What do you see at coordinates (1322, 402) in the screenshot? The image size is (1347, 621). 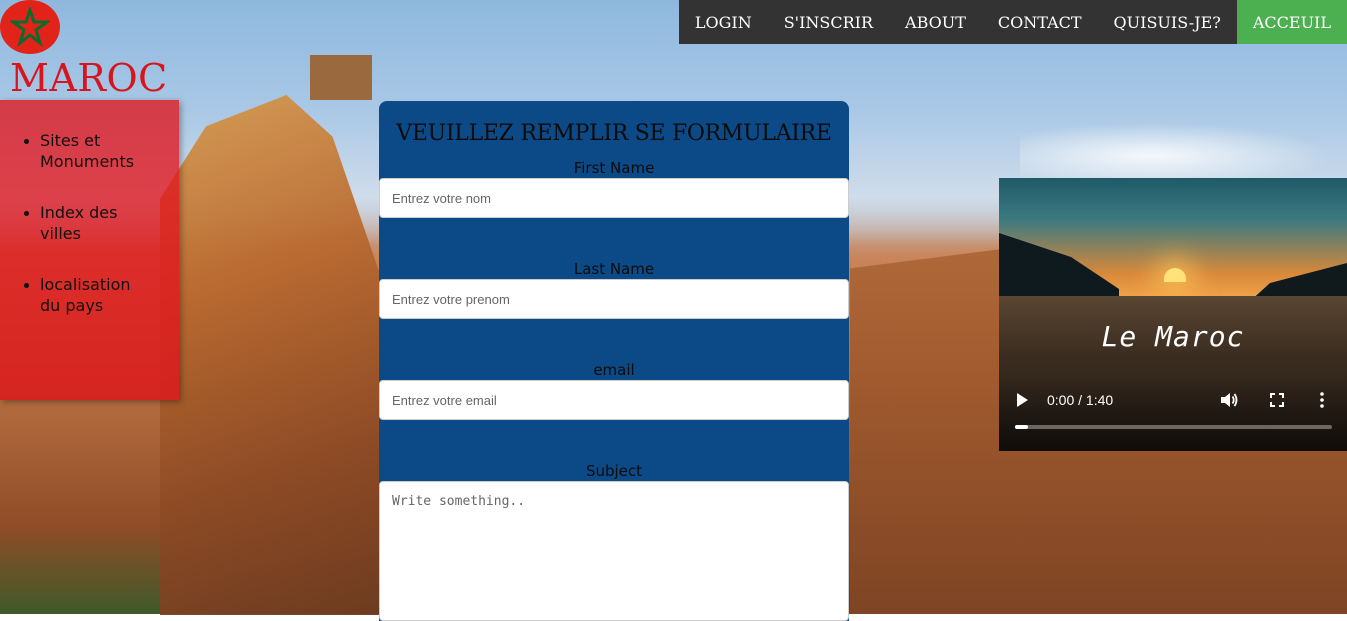 I see `more-options-icon` at bounding box center [1322, 402].